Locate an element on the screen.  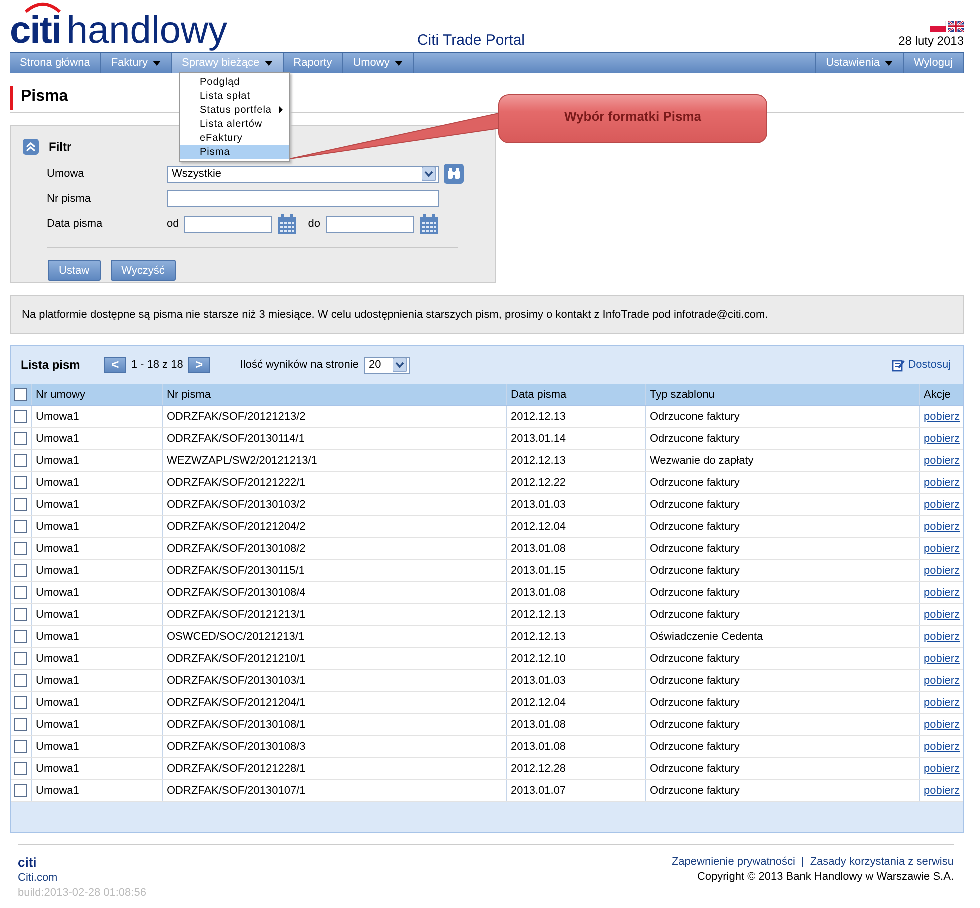
binoculars-icon is located at coordinates (454, 174).